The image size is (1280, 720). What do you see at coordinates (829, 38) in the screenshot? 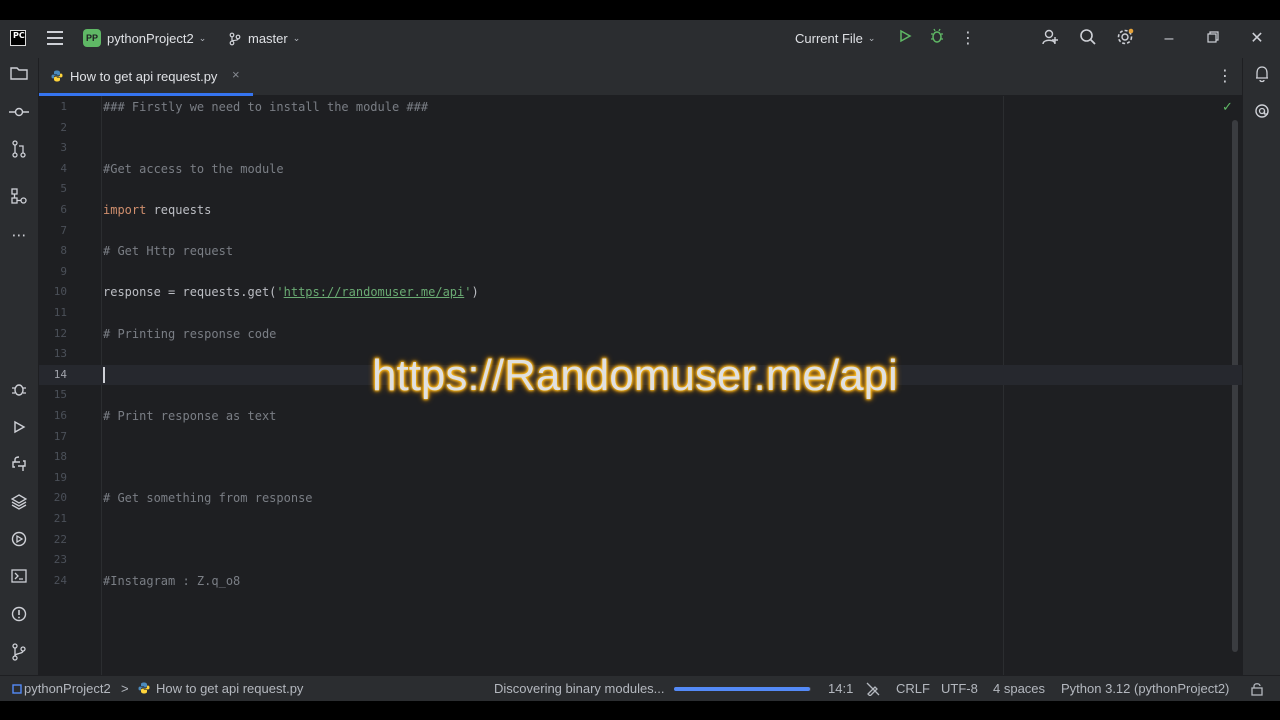
I see `run-config-label: Current File` at bounding box center [829, 38].